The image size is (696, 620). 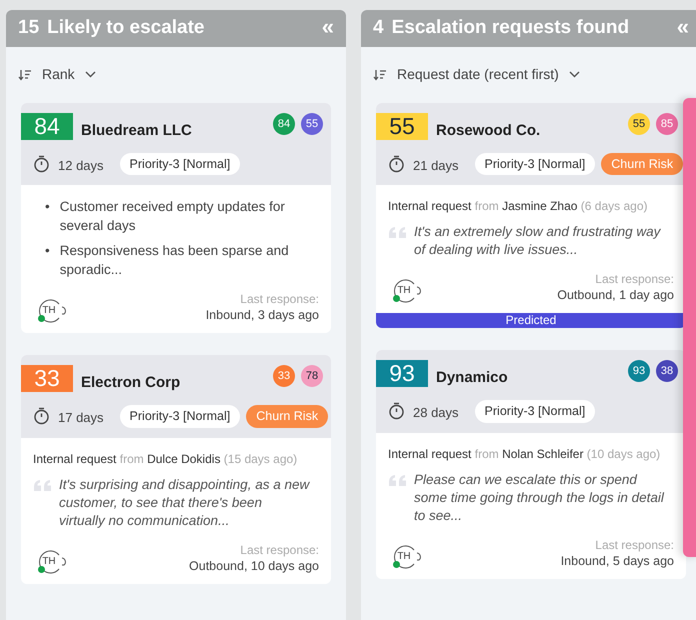 What do you see at coordinates (617, 560) in the screenshot?
I see `last-response-value: Inbound, 5 days ago` at bounding box center [617, 560].